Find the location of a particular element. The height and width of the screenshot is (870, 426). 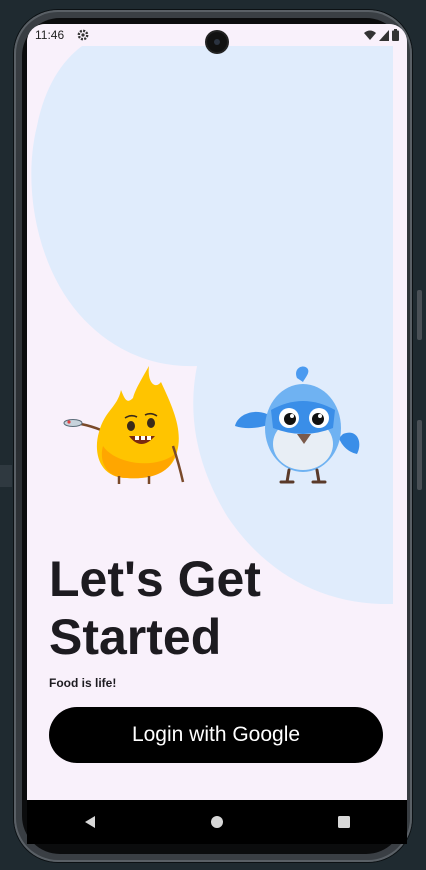

tagline: Food is life! is located at coordinates (83, 683).